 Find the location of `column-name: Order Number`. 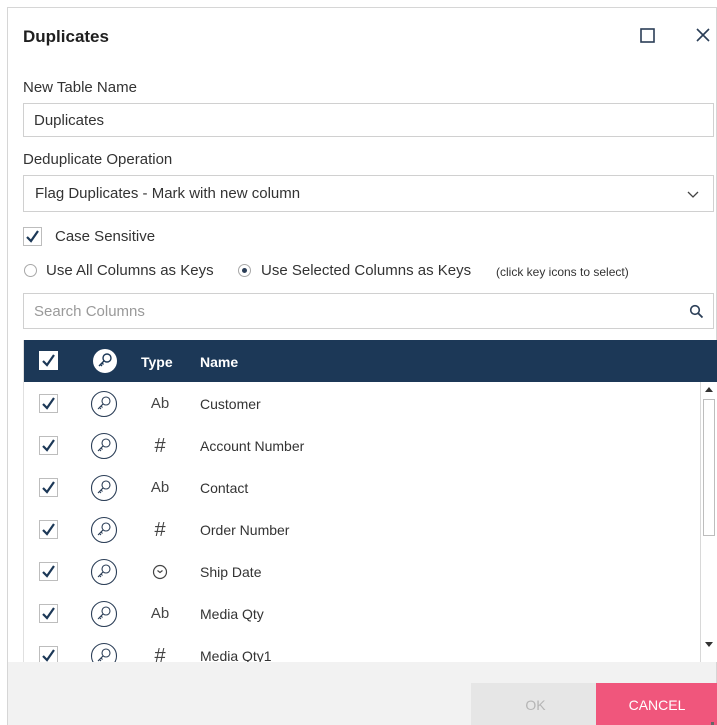

column-name: Order Number is located at coordinates (245, 530).